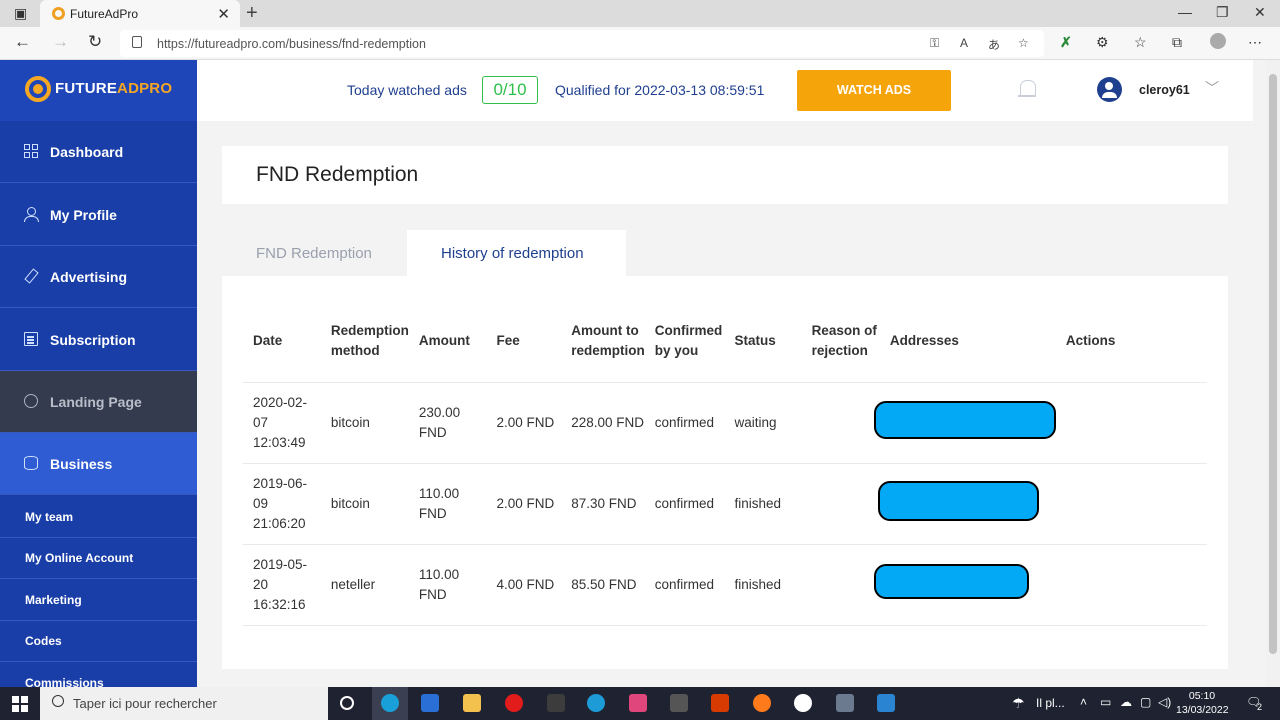 Image resolution: width=1280 pixels, height=720 pixels. I want to click on profile-icon, so click(1218, 41).